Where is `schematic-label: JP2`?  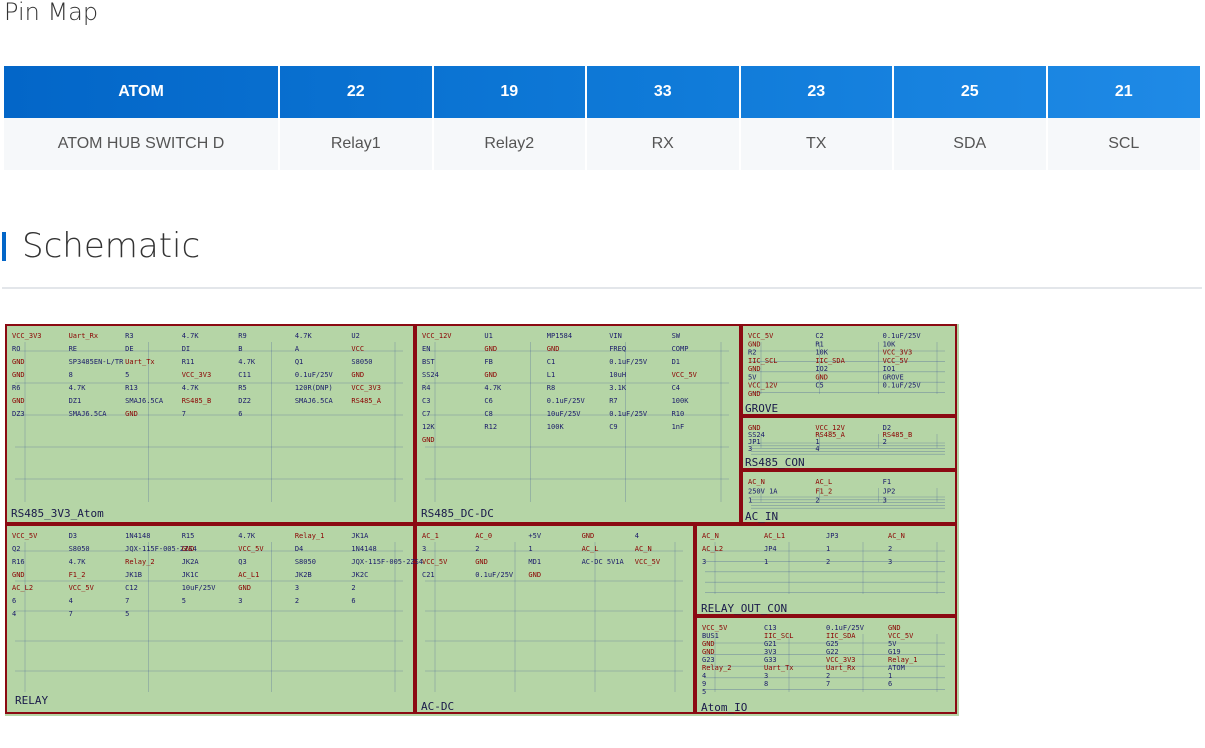 schematic-label: JP2 is located at coordinates (889, 491).